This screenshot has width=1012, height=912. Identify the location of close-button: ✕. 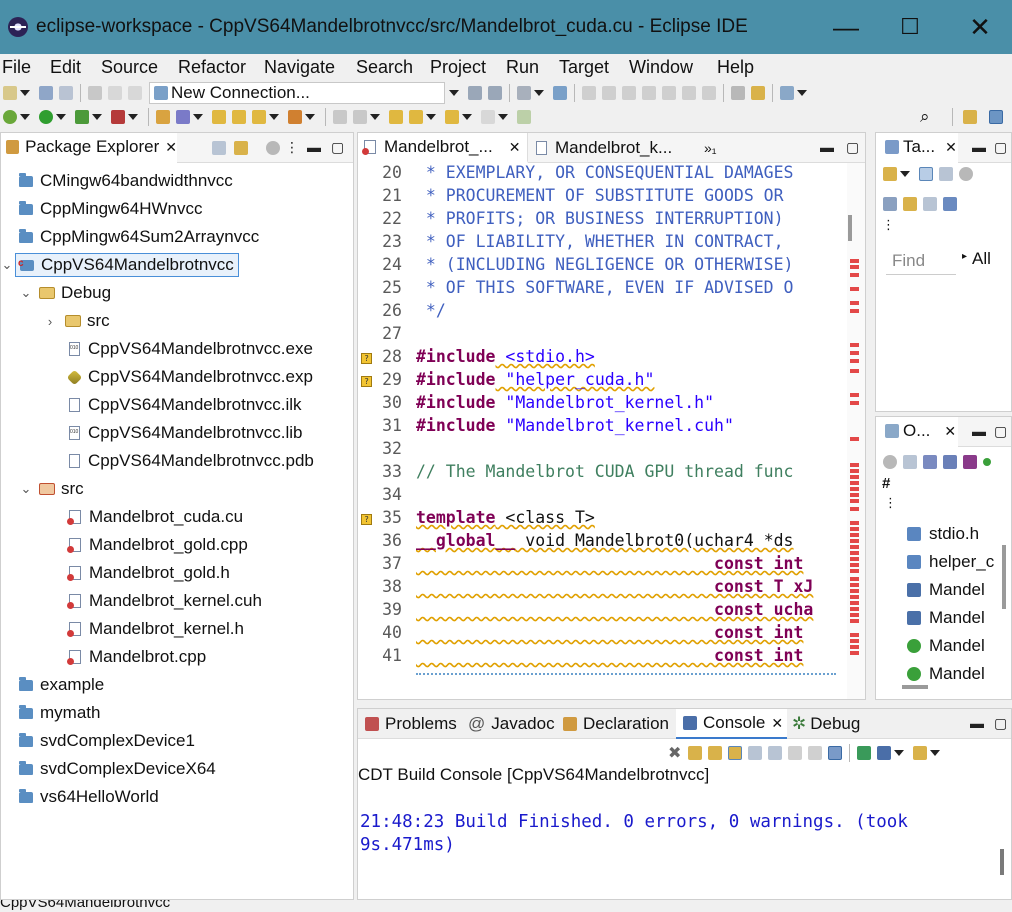
(980, 27).